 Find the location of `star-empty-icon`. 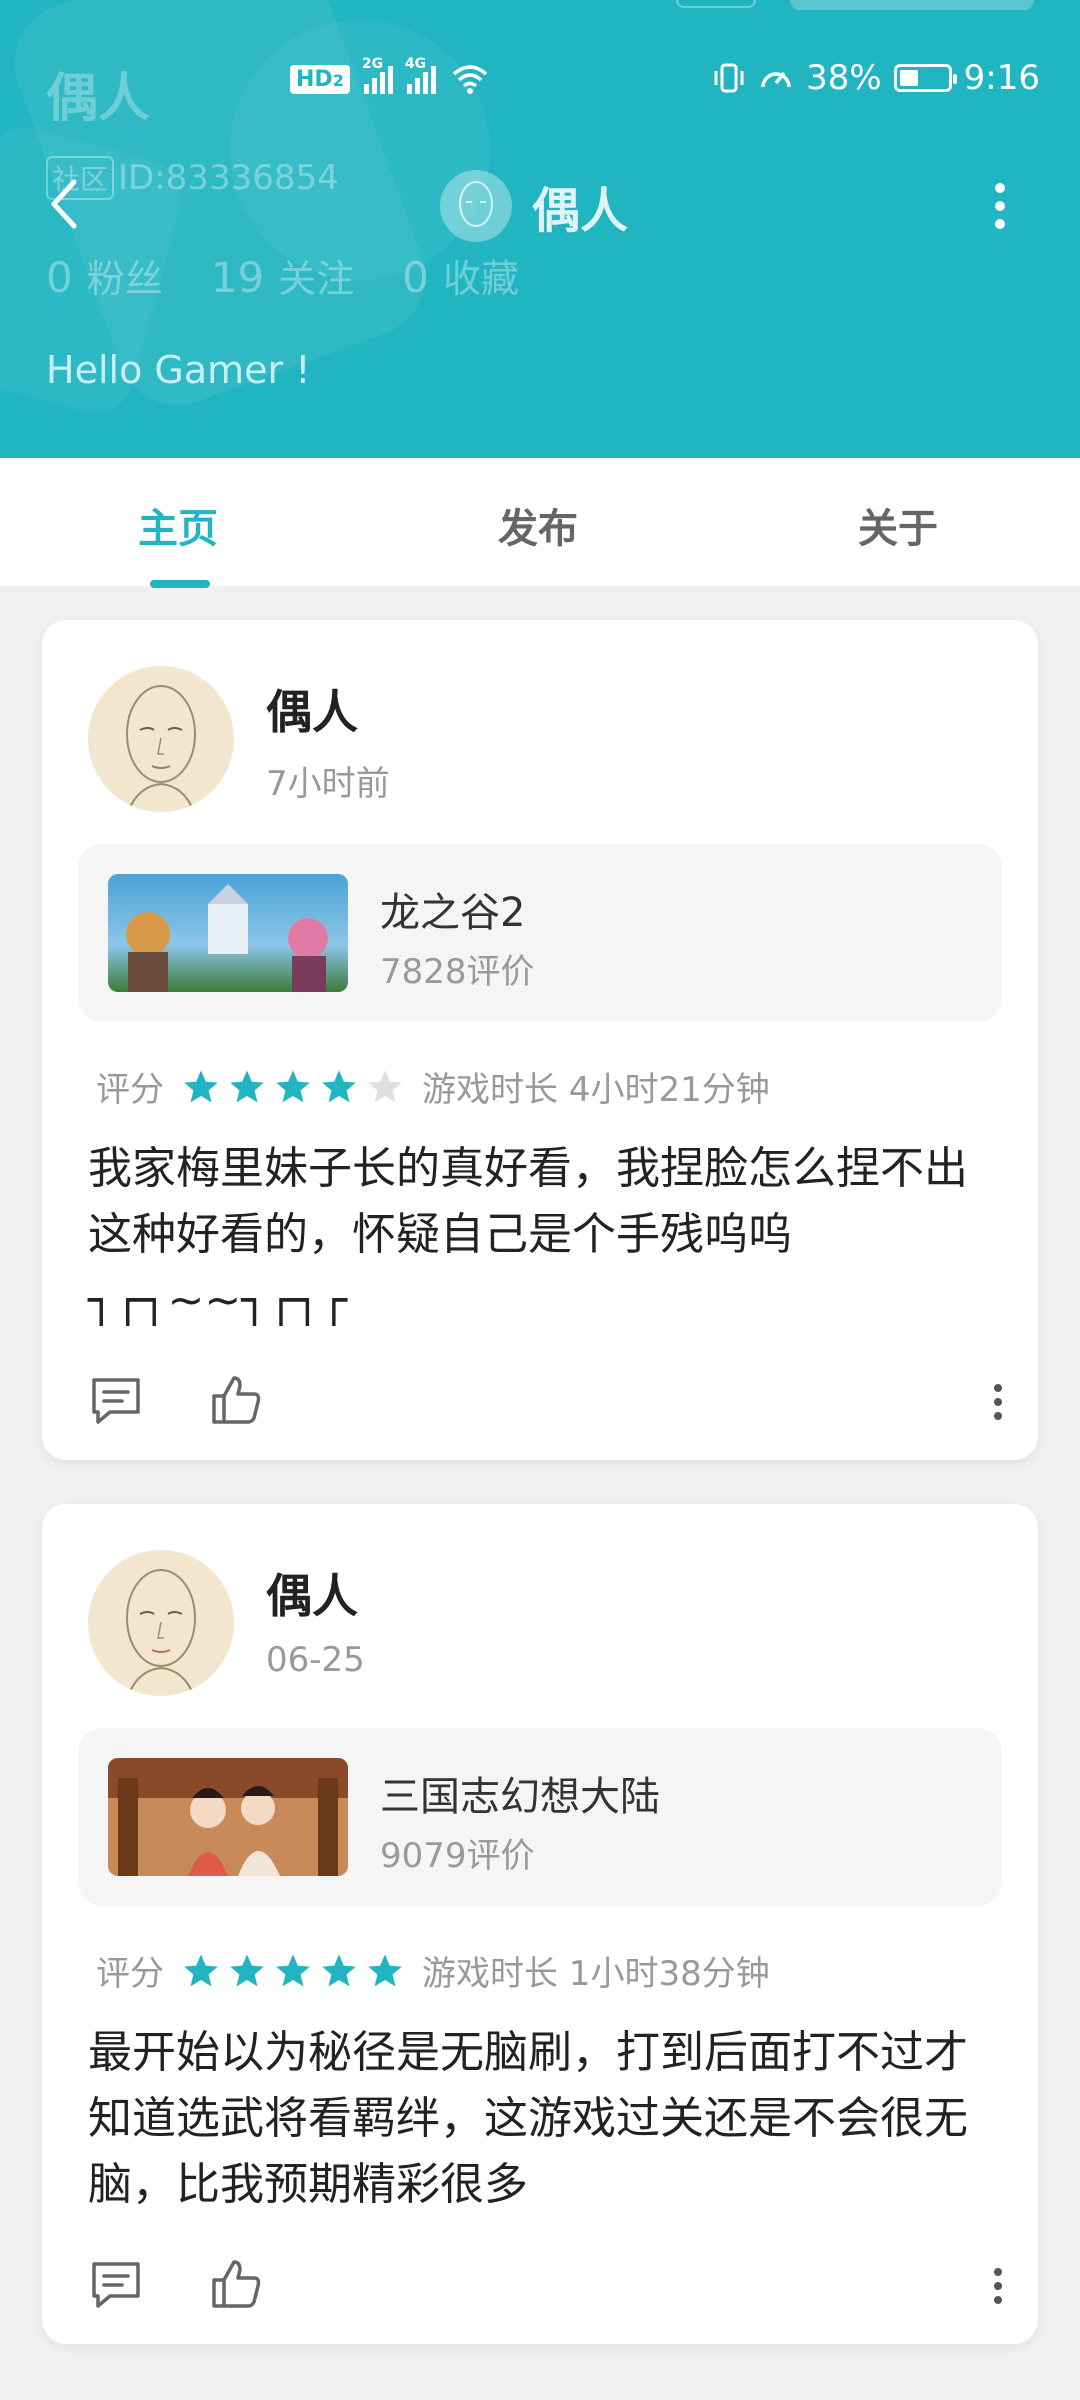

star-empty-icon is located at coordinates (385, 1085).